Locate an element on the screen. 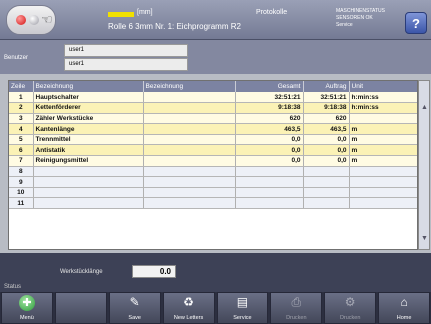  table-scrollbar: ▲ ▼ is located at coordinates (424, 165).